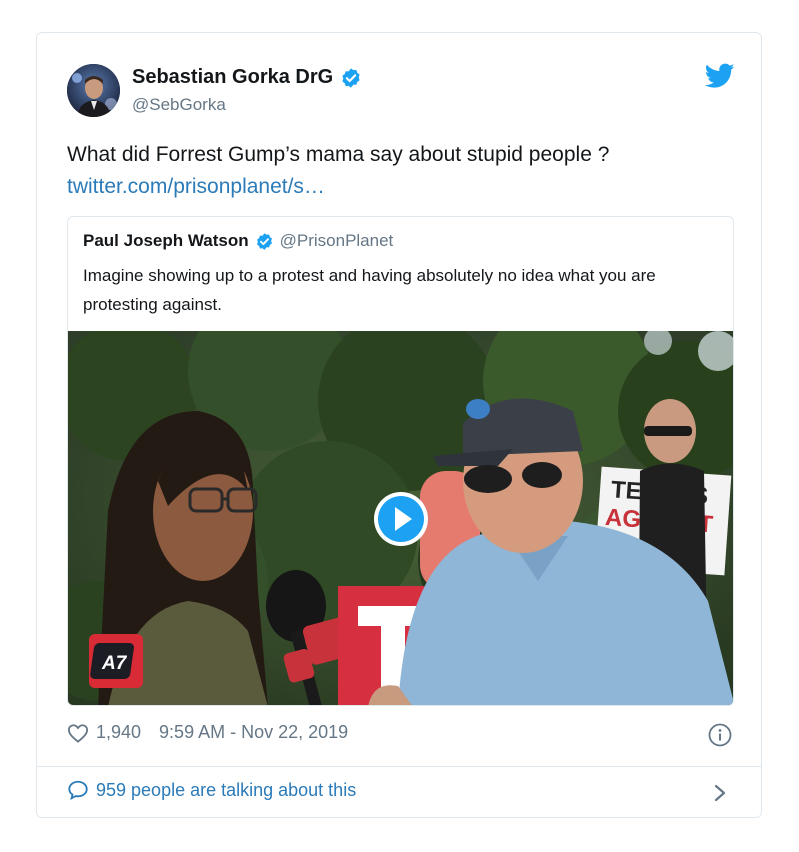 This screenshot has height=852, width=799. Describe the element at coordinates (337, 241) in the screenshot. I see `quoted-author-handle: @PrisonPlanet` at that location.